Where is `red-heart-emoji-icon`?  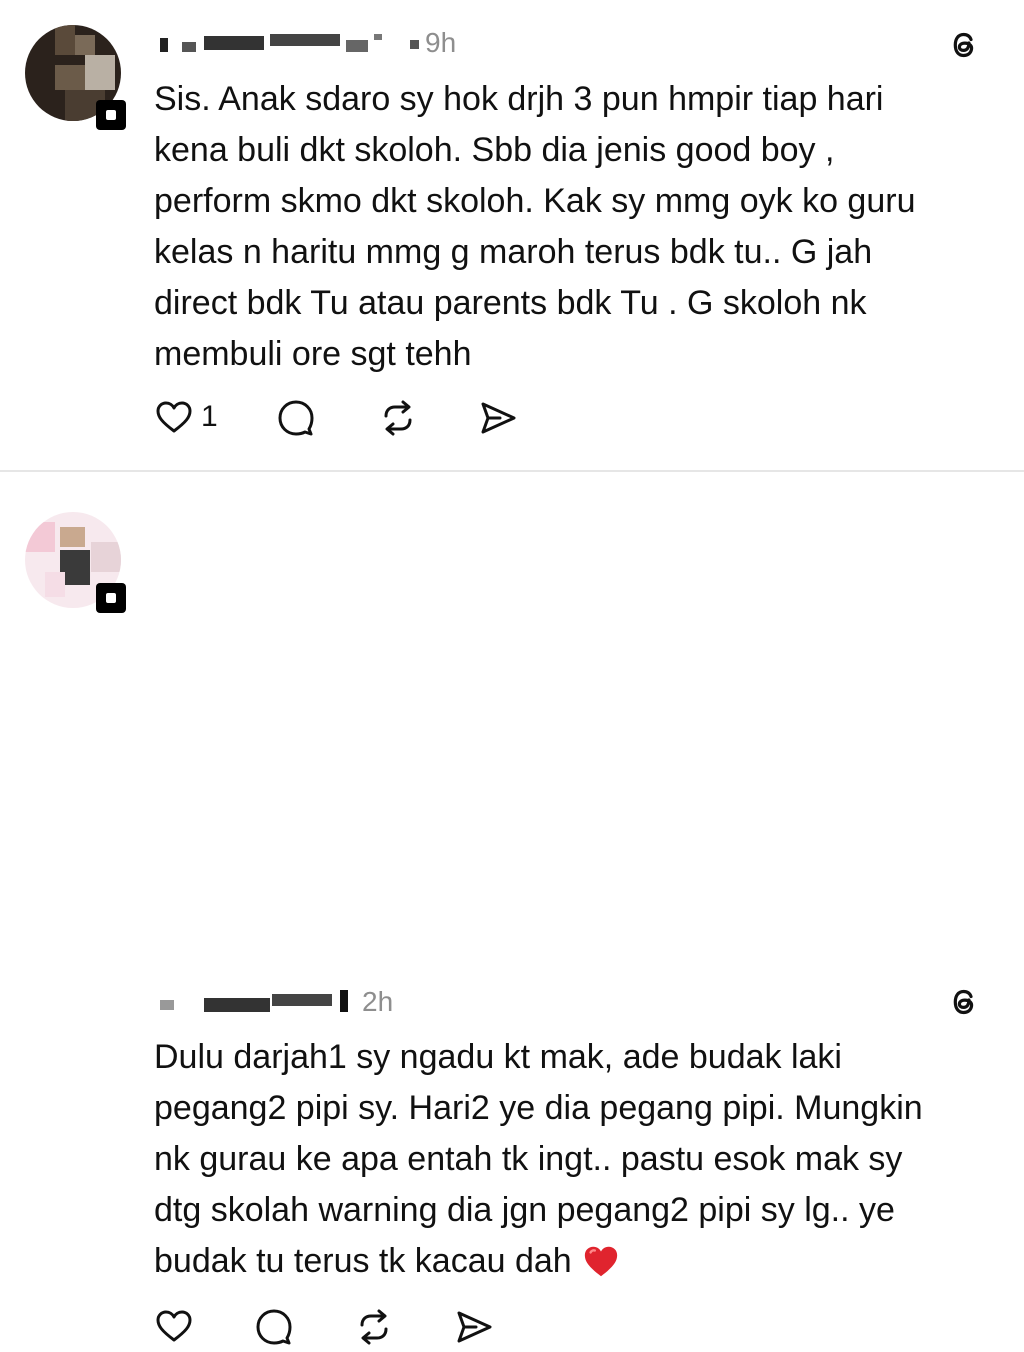
red-heart-emoji-icon is located at coordinates (600, 1261).